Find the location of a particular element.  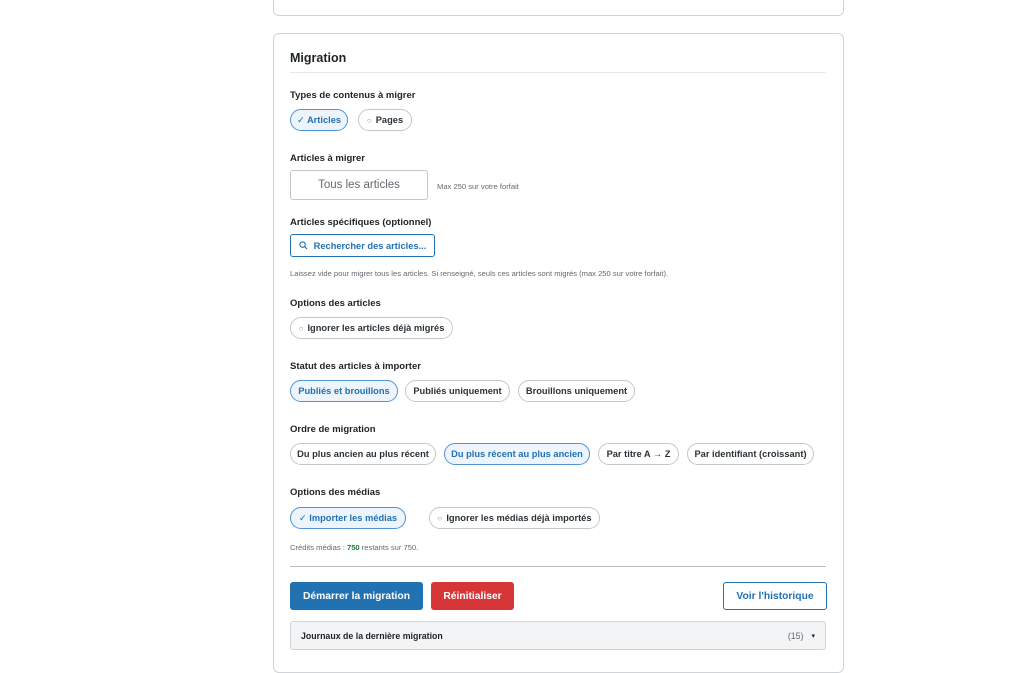

chip-import-media: ✓ Importer les médias is located at coordinates (348, 518).